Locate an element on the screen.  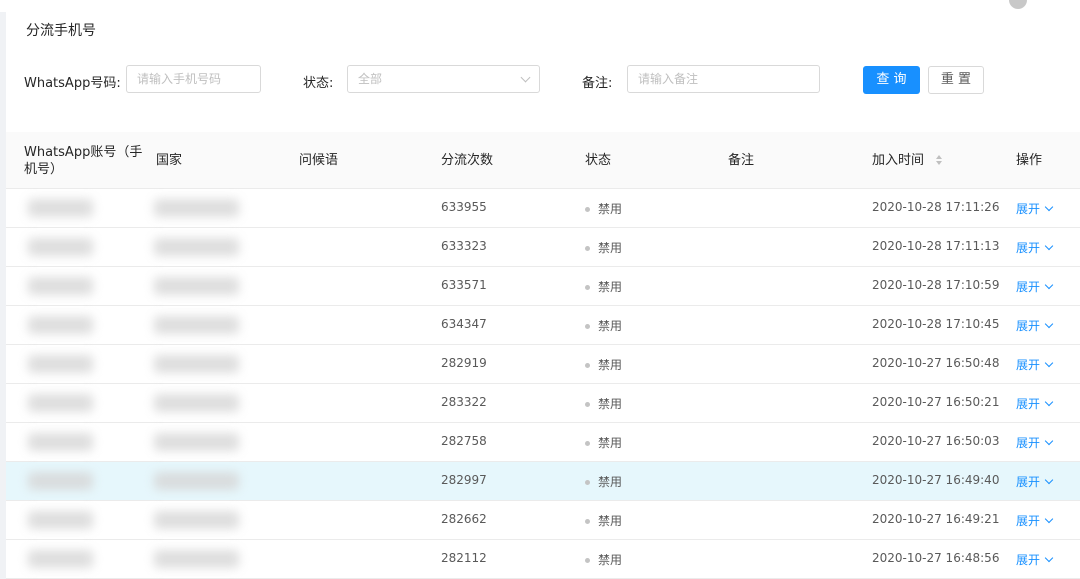
join-time-cell: 2020-10-28 17:10:59 is located at coordinates (936, 285).